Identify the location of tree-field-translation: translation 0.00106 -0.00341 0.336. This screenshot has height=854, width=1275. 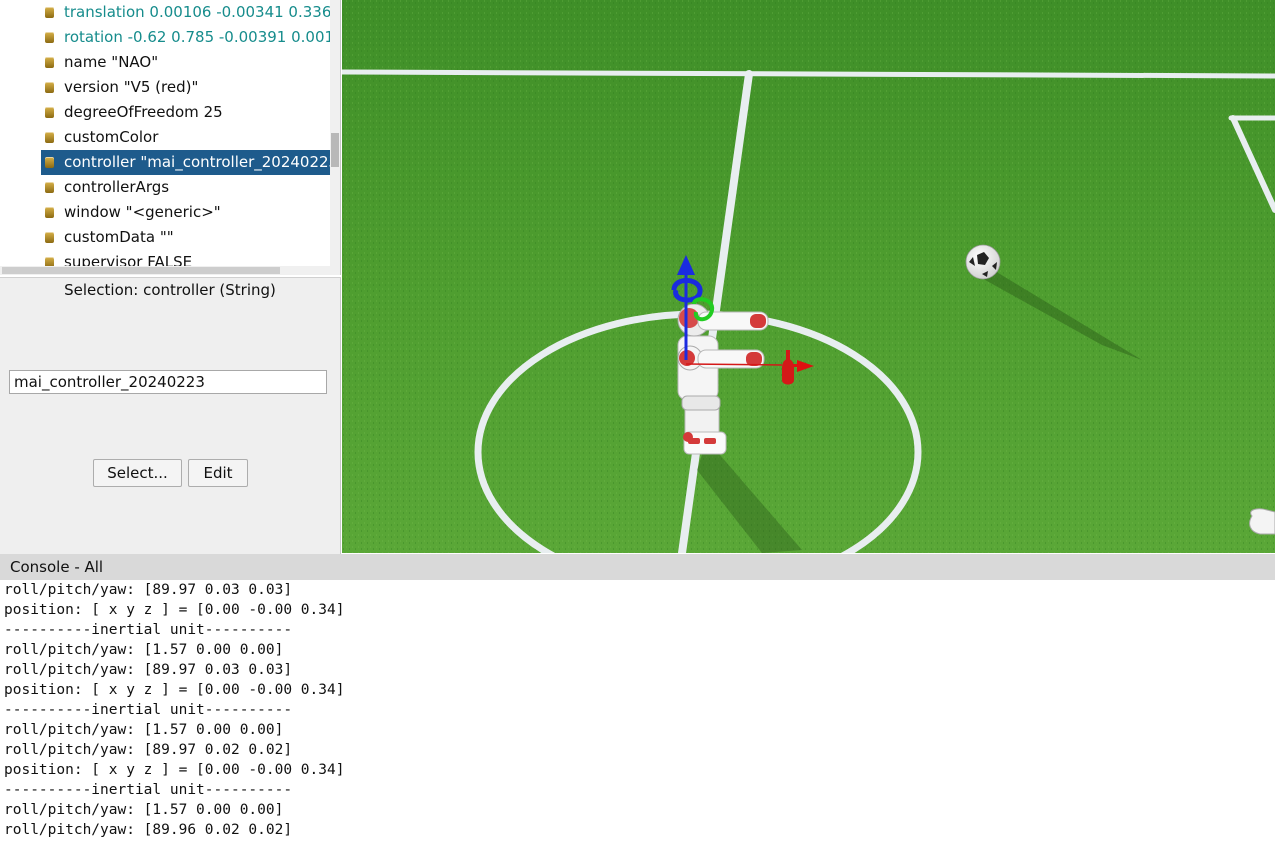
(165, 12).